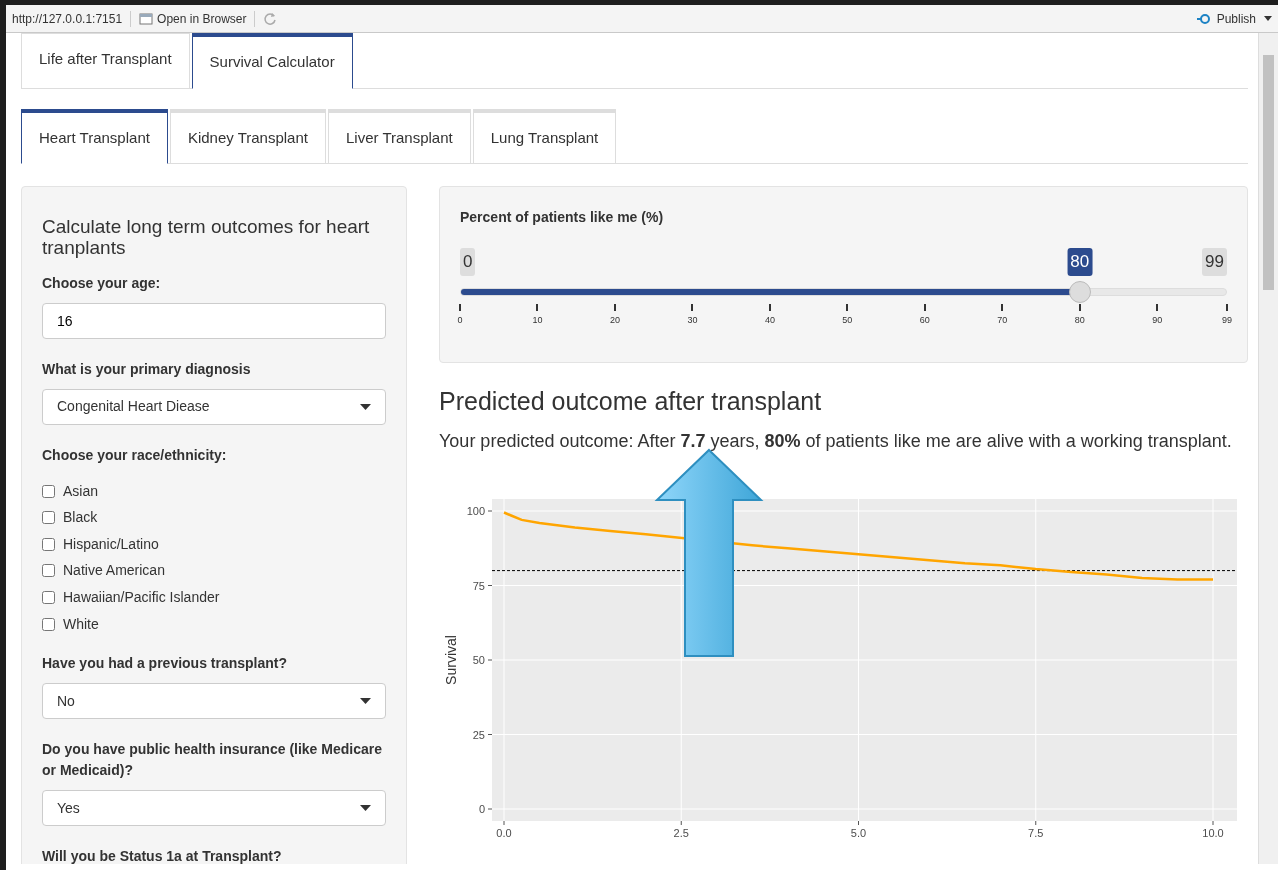 This screenshot has height=870, width=1278. What do you see at coordinates (1080, 262) in the screenshot?
I see `slider-value: 80` at bounding box center [1080, 262].